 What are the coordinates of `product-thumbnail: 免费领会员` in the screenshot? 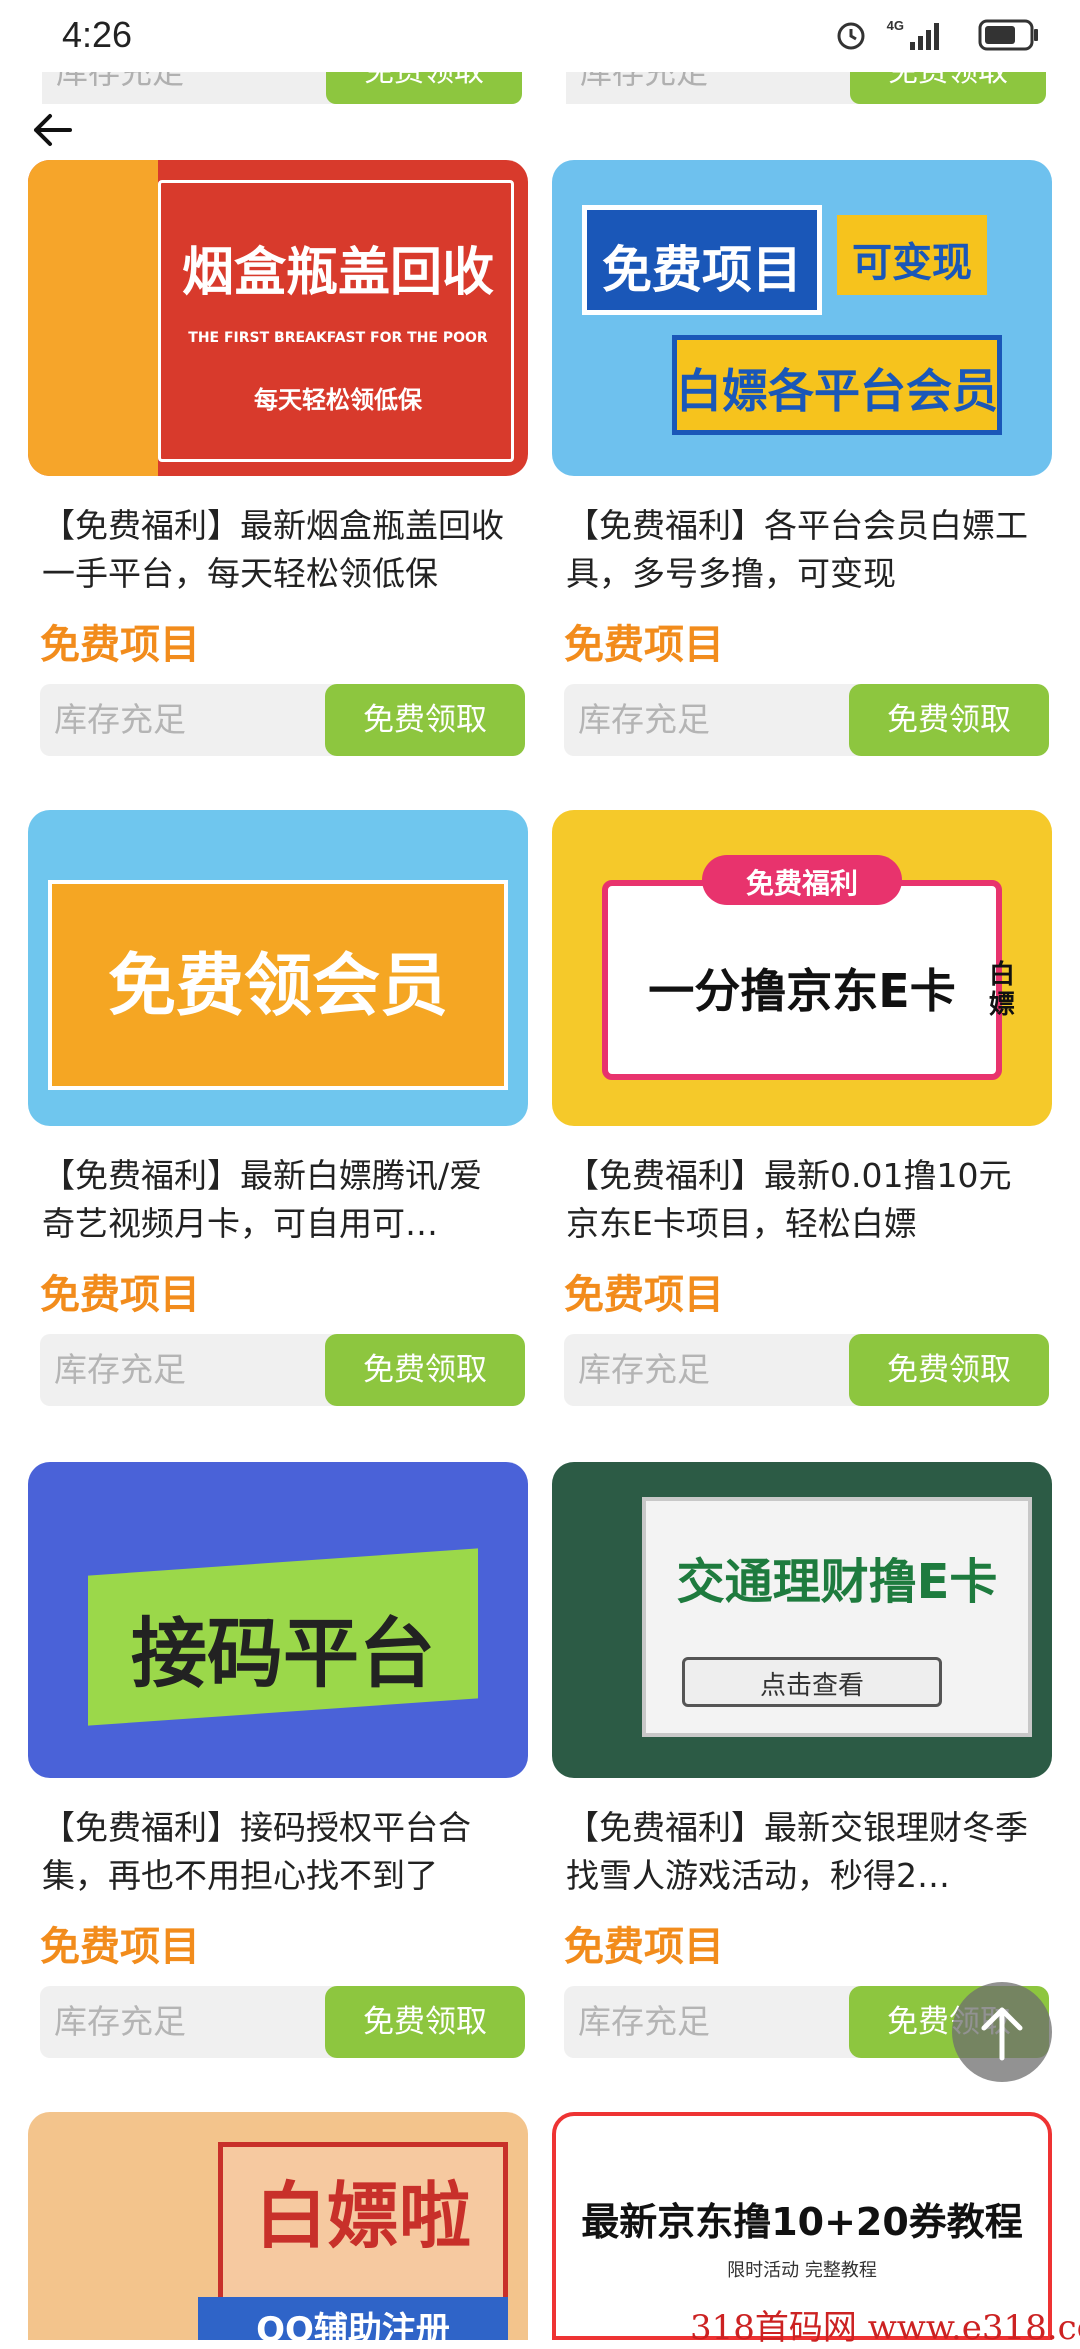 It's located at (278, 968).